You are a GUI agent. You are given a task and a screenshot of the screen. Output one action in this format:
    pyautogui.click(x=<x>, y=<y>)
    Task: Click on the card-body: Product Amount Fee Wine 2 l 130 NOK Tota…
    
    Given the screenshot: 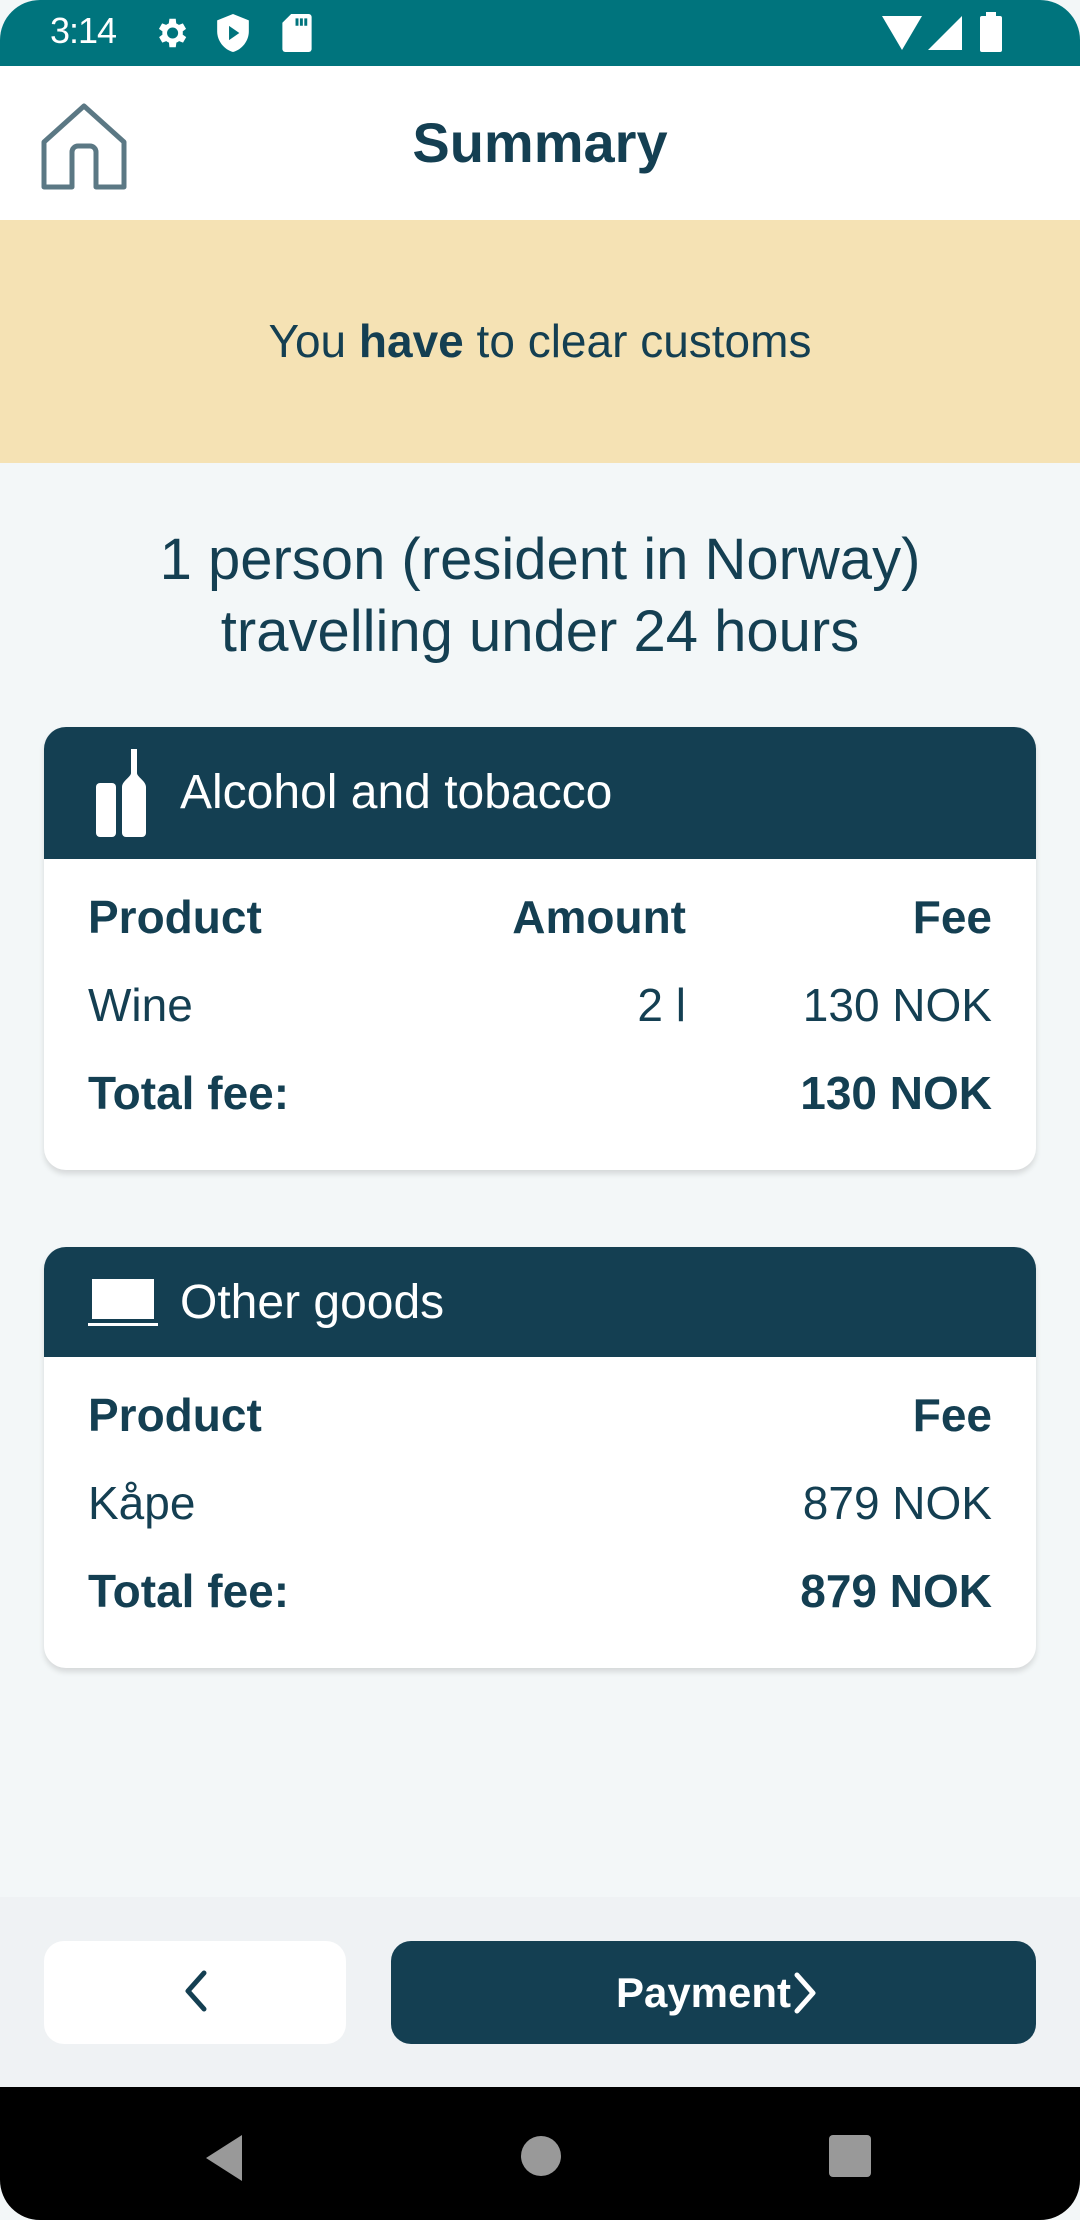 What is the action you would take?
    pyautogui.click(x=540, y=1005)
    